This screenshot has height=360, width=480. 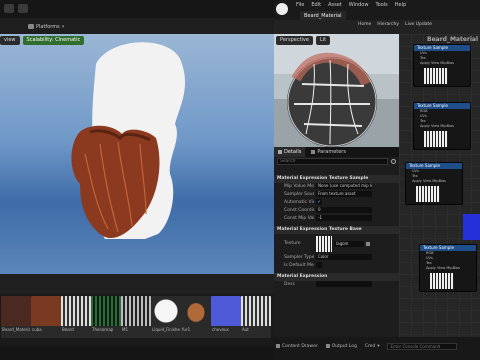 What do you see at coordinates (335, 5) in the screenshot?
I see `menu-asset: Asset` at bounding box center [335, 5].